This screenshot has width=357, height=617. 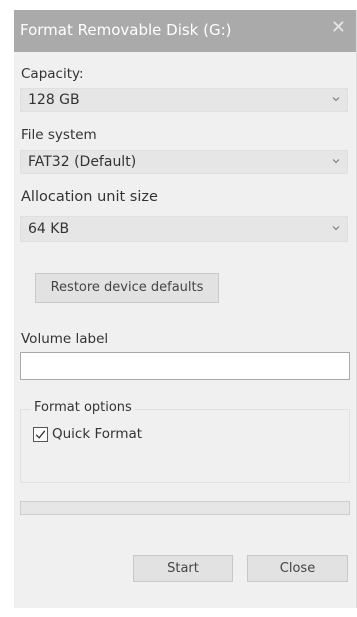 What do you see at coordinates (184, 100) in the screenshot?
I see `capacity-select: 128 GB` at bounding box center [184, 100].